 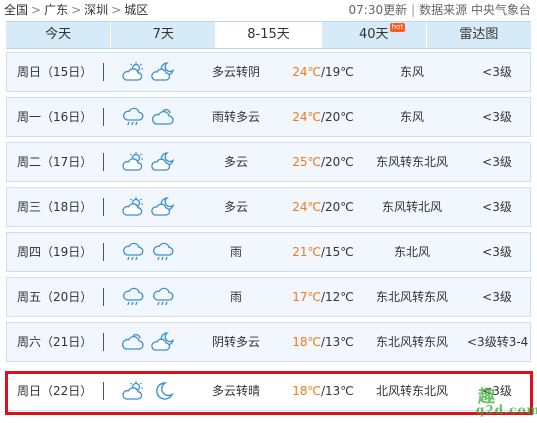 What do you see at coordinates (268, 297) in the screenshot?
I see `forecast-row: 周五（20日） 雨 17℃/12℃ 东北风转东风 <3级` at bounding box center [268, 297].